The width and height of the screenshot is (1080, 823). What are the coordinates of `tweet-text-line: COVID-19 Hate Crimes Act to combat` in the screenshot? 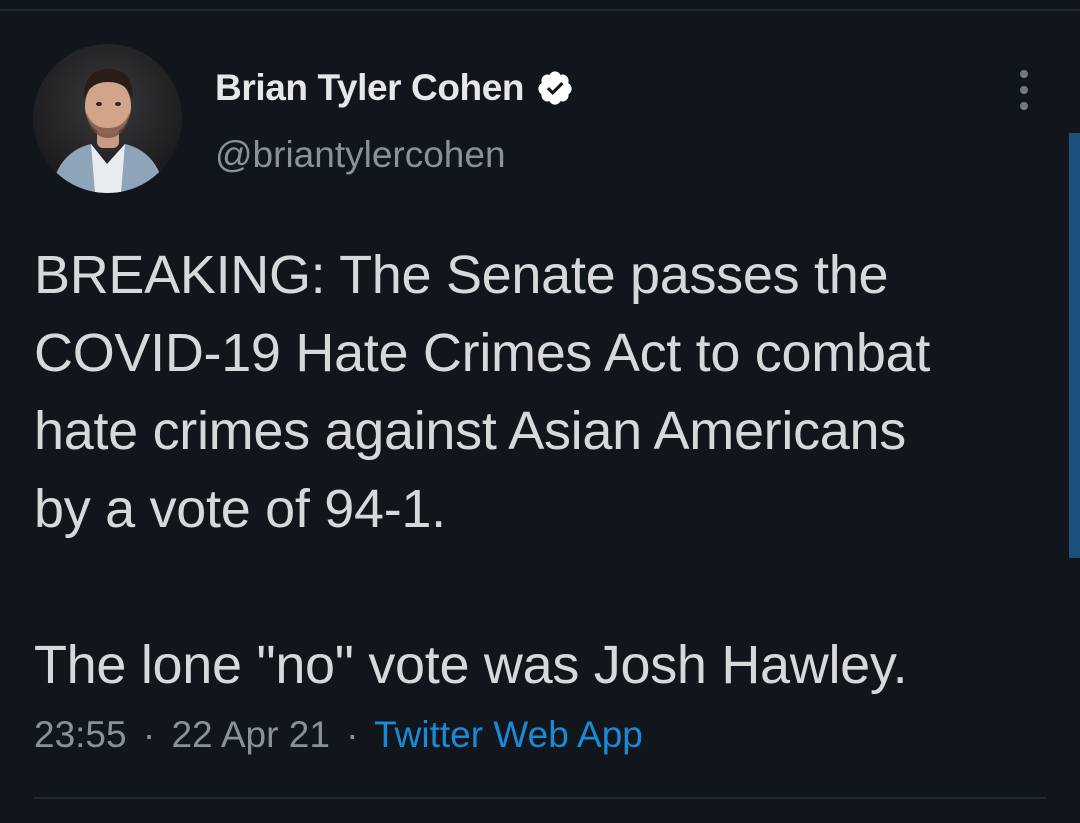 It's located at (482, 353).